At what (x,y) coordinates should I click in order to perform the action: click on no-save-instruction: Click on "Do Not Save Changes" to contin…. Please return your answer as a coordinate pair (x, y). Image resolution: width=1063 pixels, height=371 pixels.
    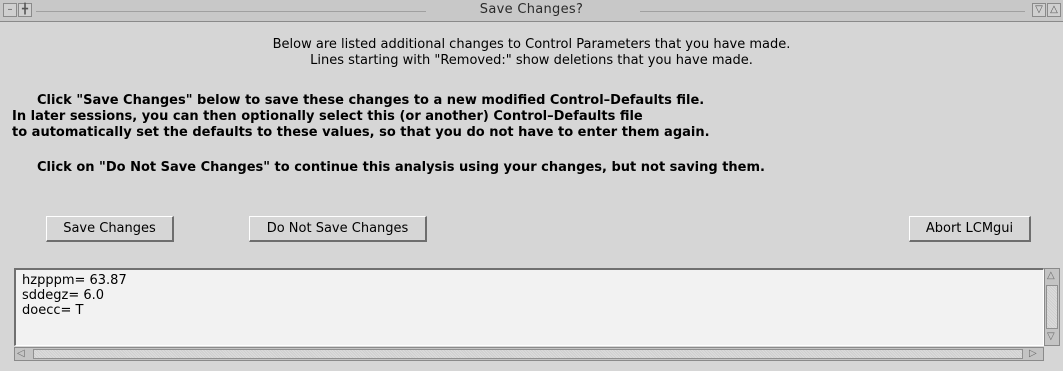
    Looking at the image, I should click on (401, 167).